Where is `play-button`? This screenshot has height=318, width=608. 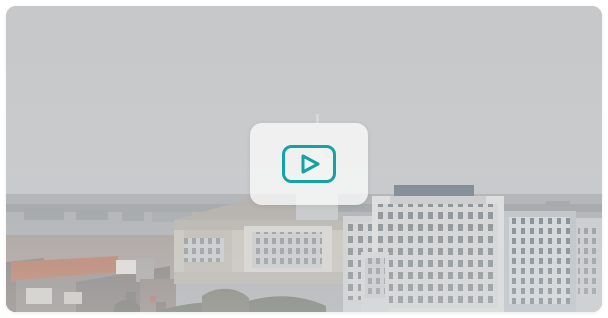
play-button is located at coordinates (309, 164).